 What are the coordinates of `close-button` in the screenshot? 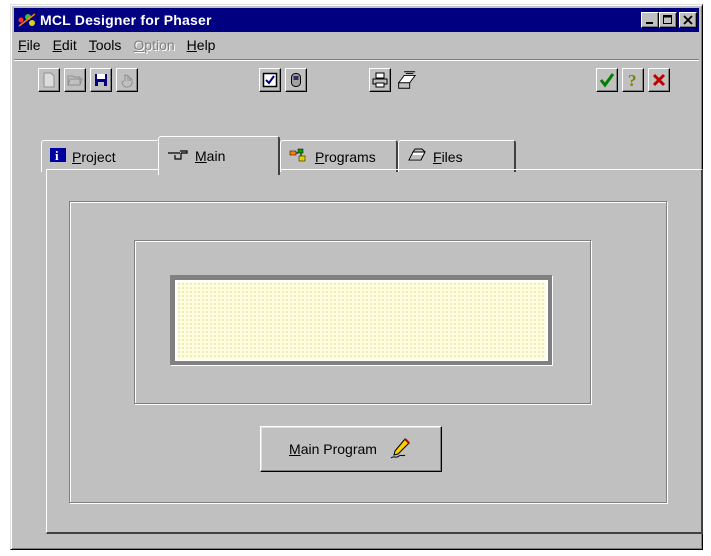 It's located at (688, 20).